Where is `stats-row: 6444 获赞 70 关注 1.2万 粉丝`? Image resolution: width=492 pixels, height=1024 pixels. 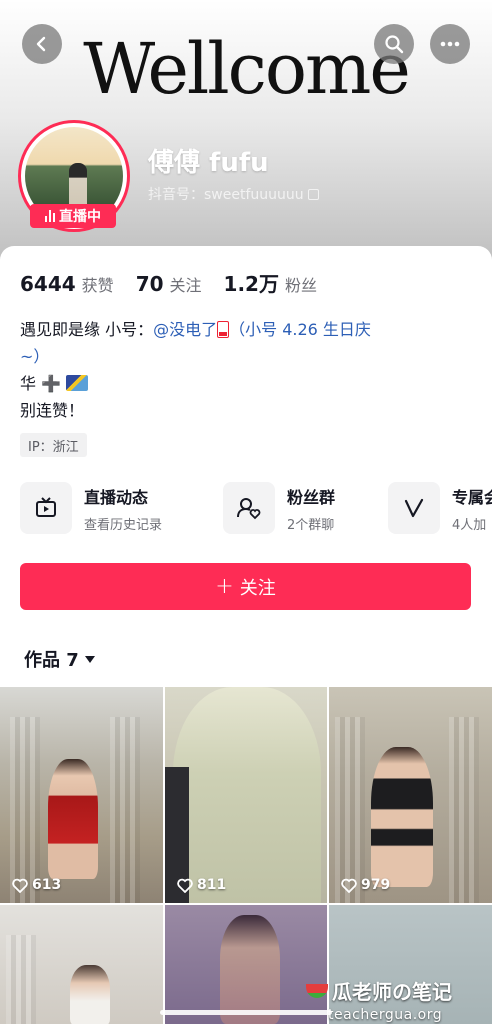
stats-row: 6444 获赞 70 关注 1.2万 粉丝 is located at coordinates (168, 282).